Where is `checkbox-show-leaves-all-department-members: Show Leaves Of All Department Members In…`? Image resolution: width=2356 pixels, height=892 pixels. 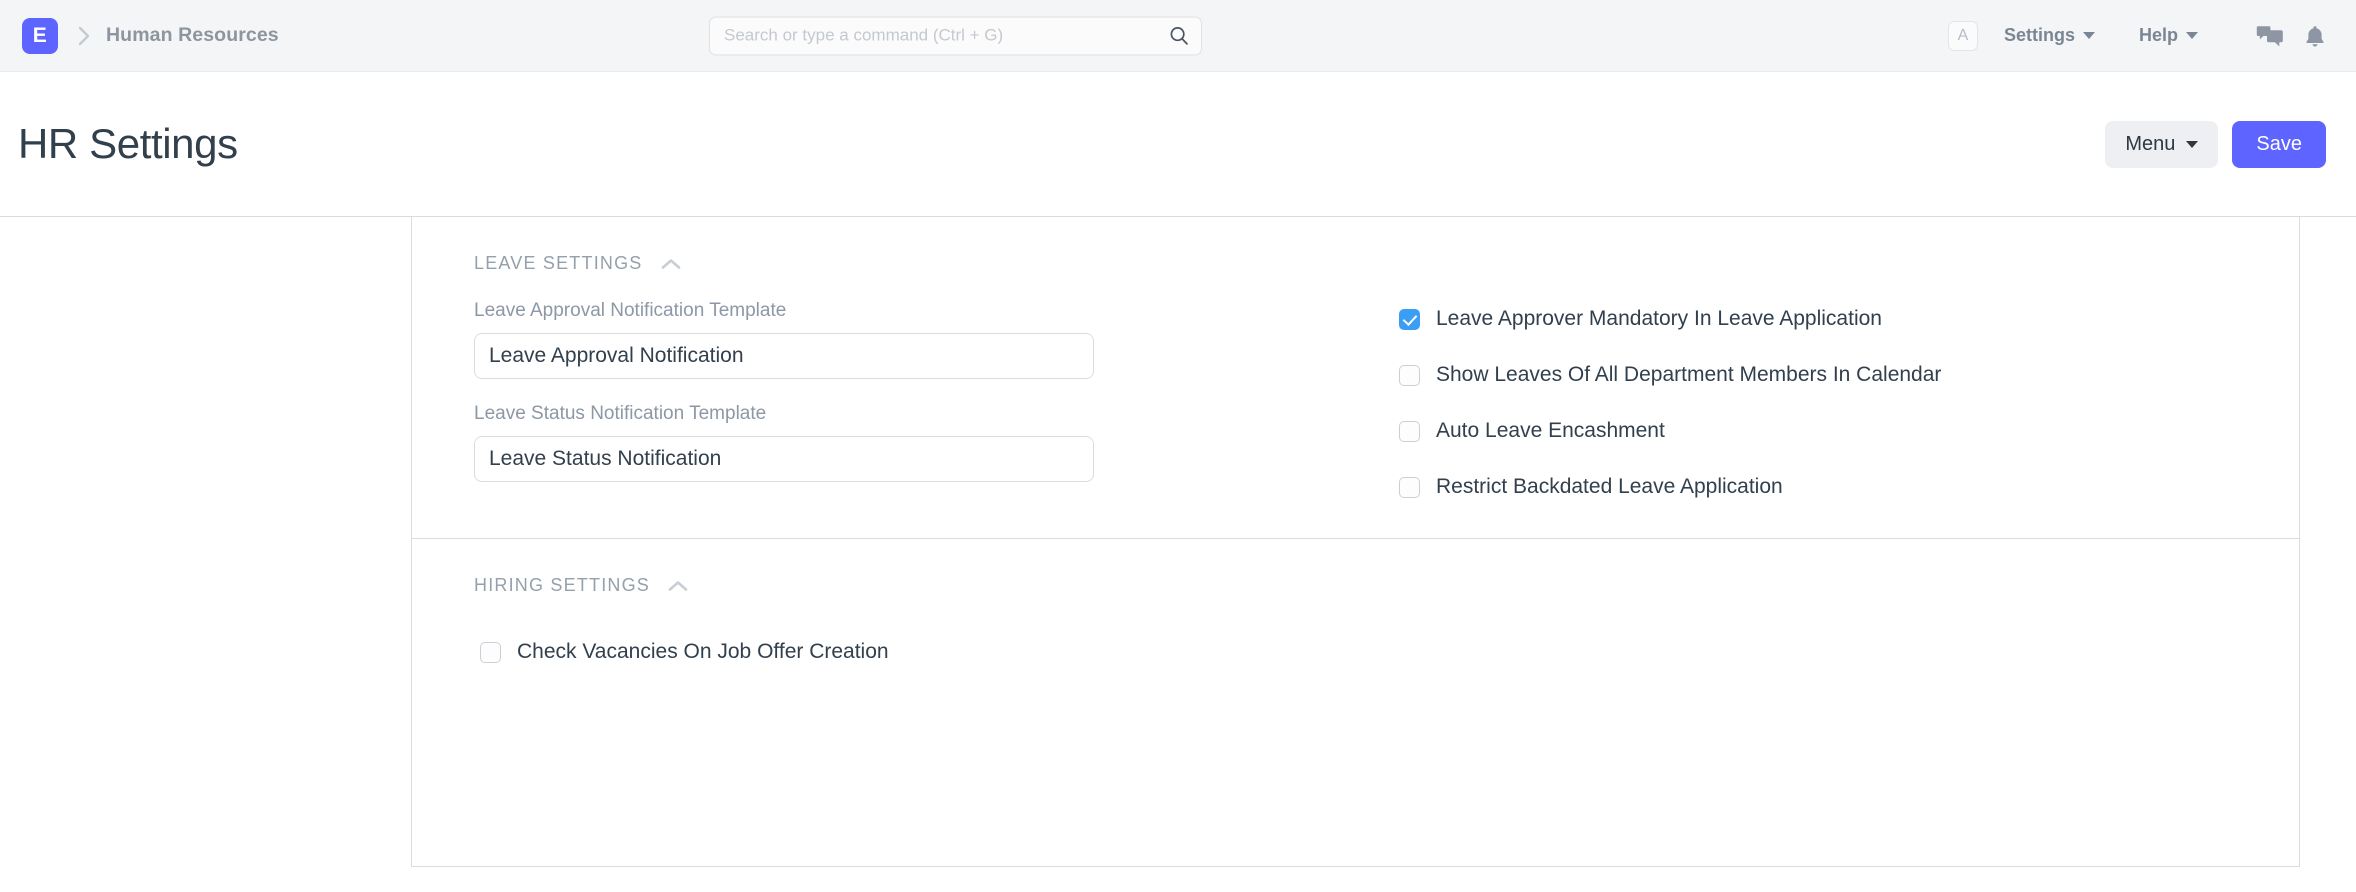
checkbox-show-leaves-all-department-members: Show Leaves Of All Department Members In… is located at coordinates (1670, 375).